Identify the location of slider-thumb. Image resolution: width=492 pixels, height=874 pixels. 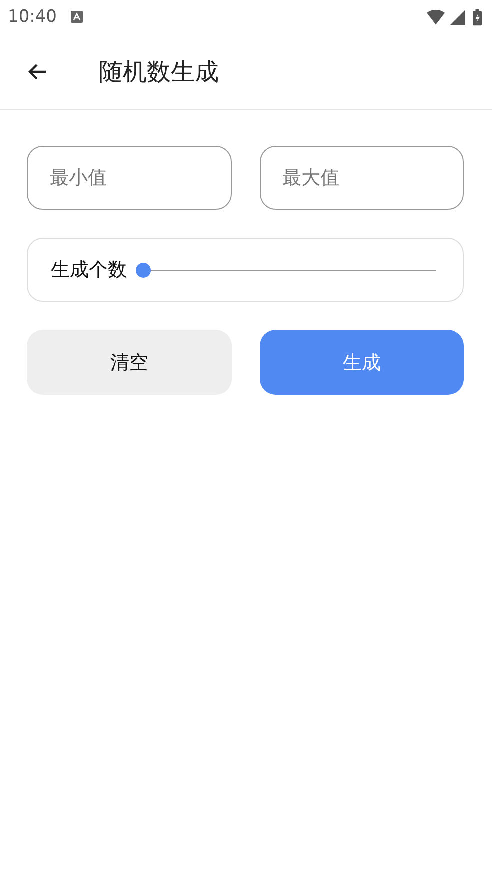
(143, 270).